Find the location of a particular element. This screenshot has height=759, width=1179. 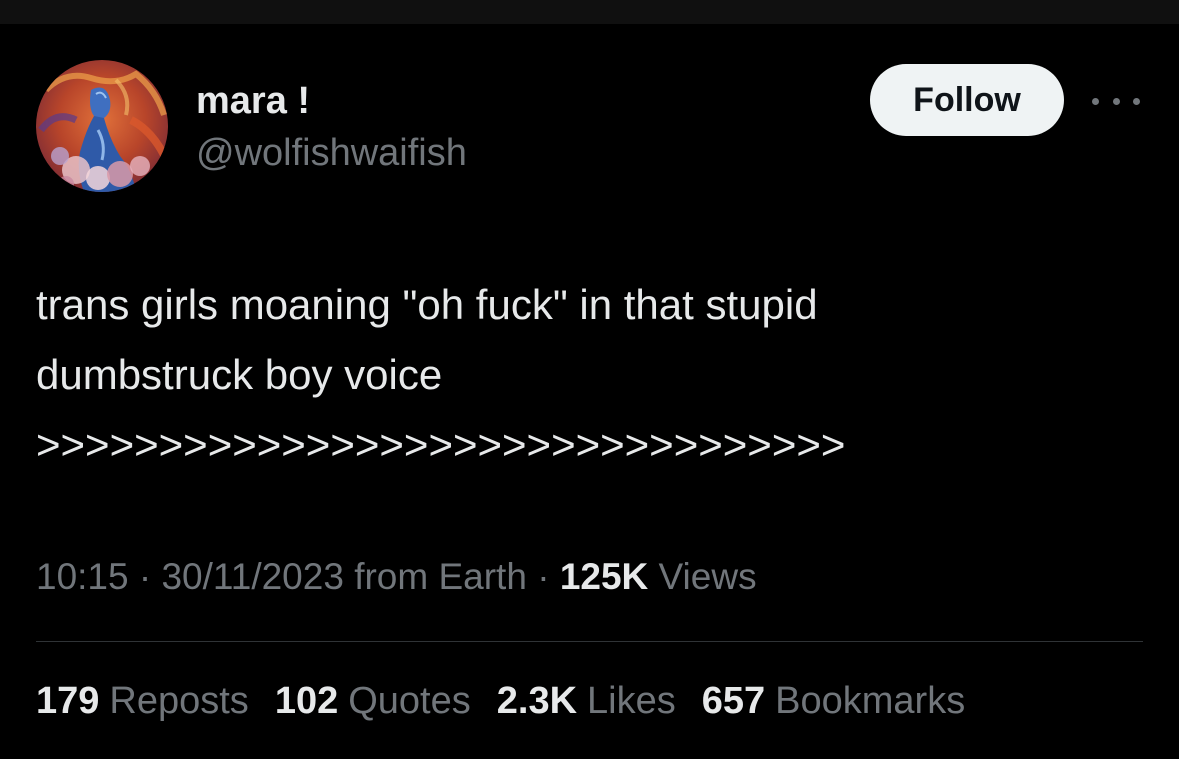

tweet-time: 10:15 is located at coordinates (82, 576).